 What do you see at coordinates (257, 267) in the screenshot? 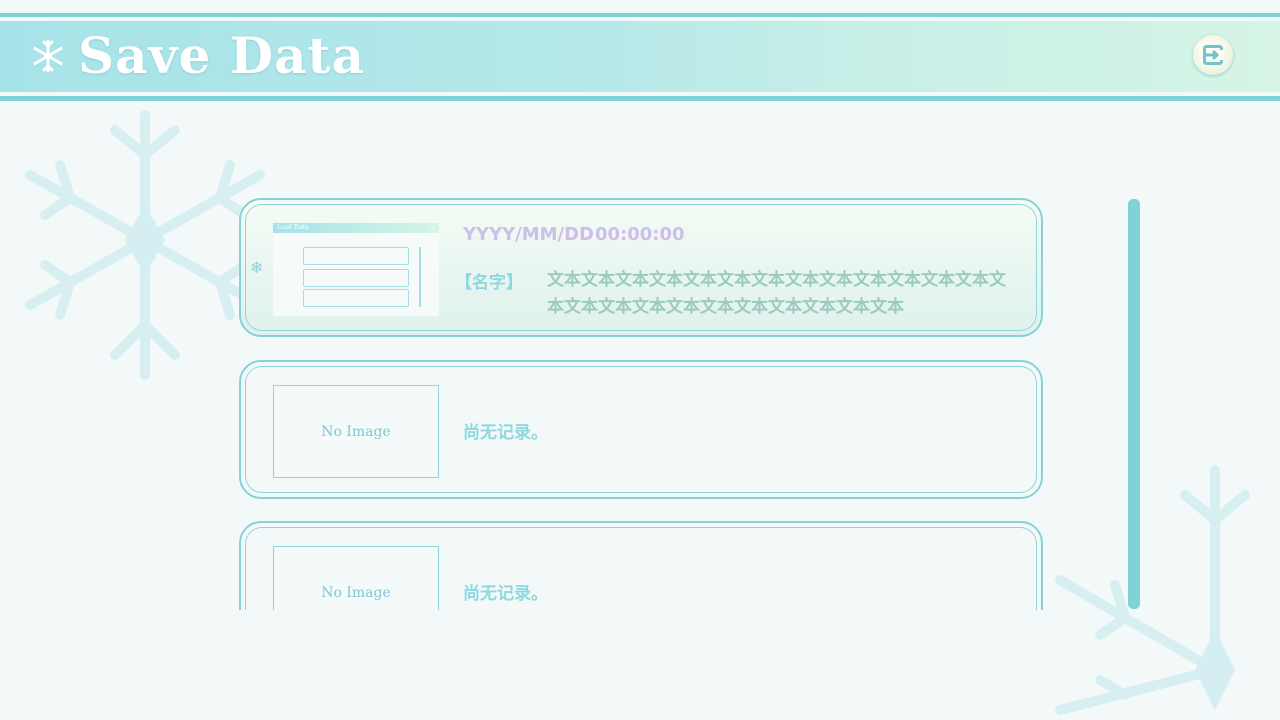
I see `slot-snowflake-icon: ❄` at bounding box center [257, 267].